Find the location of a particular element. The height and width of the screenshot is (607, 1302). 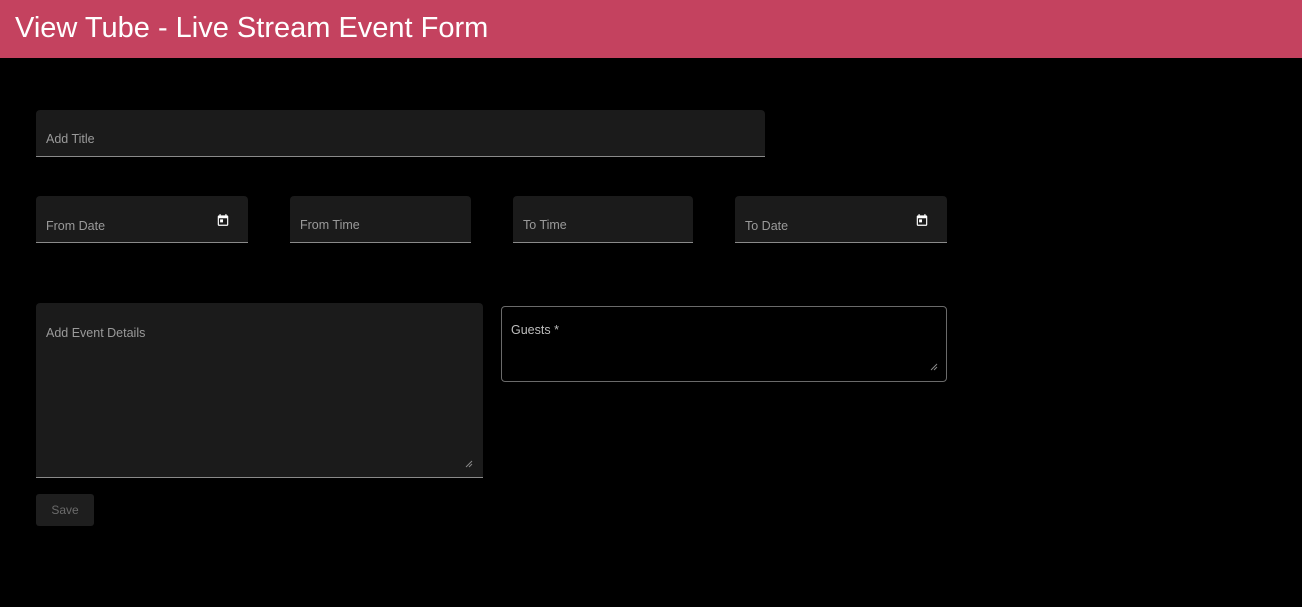

event-details-label: Add Event Details is located at coordinates (96, 333).